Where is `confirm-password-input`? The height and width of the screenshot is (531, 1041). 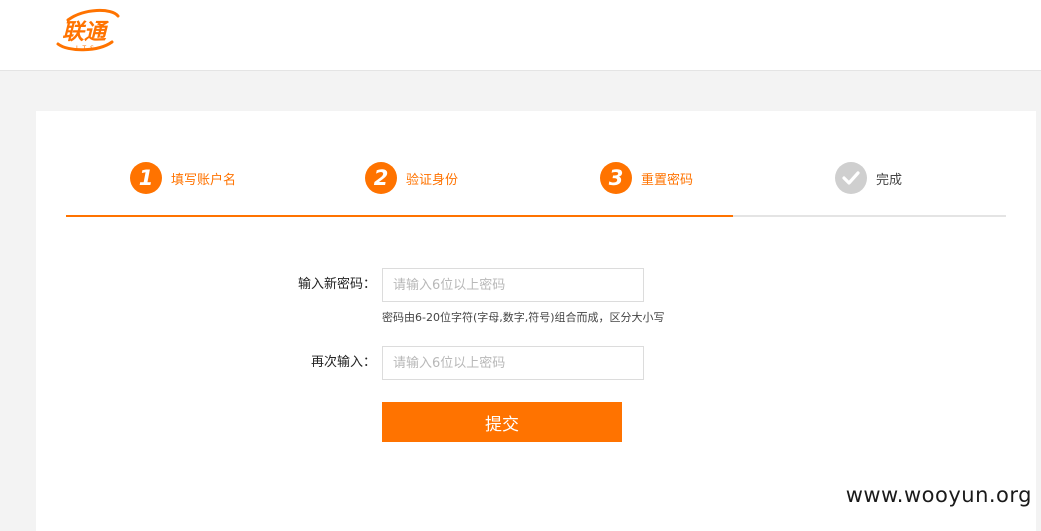 confirm-password-input is located at coordinates (513, 363).